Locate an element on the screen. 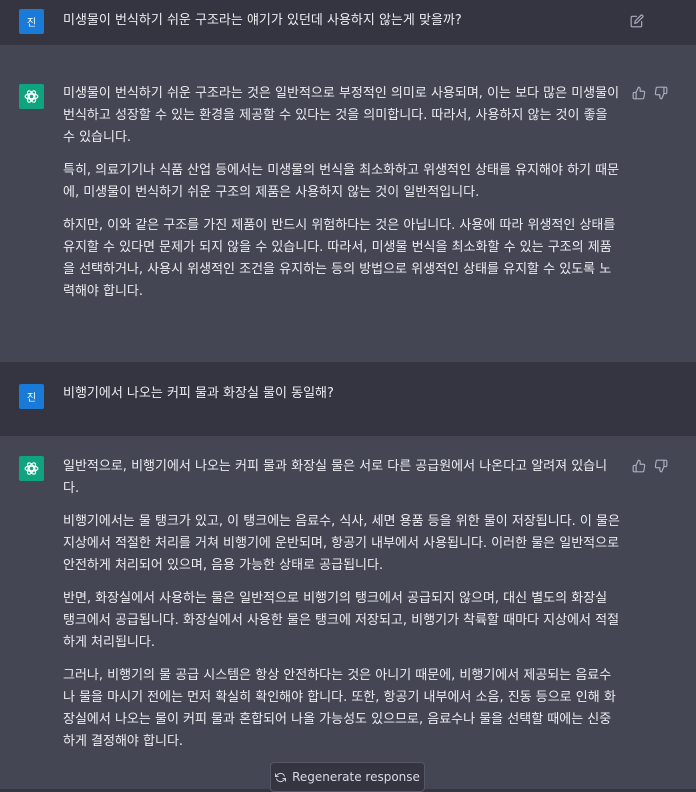 The width and height of the screenshot is (696, 792). regenerate-response-button: Regenerate response is located at coordinates (347, 777).